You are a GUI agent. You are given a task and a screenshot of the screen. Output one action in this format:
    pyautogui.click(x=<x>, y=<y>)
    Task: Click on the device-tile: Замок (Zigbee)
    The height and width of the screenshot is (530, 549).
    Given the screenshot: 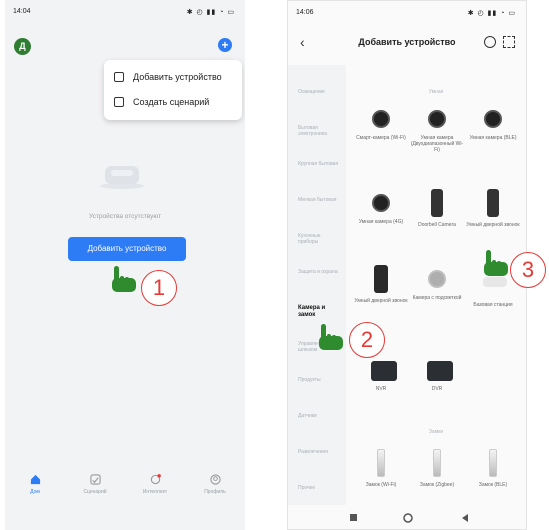 What is the action you would take?
    pyautogui.click(x=437, y=468)
    